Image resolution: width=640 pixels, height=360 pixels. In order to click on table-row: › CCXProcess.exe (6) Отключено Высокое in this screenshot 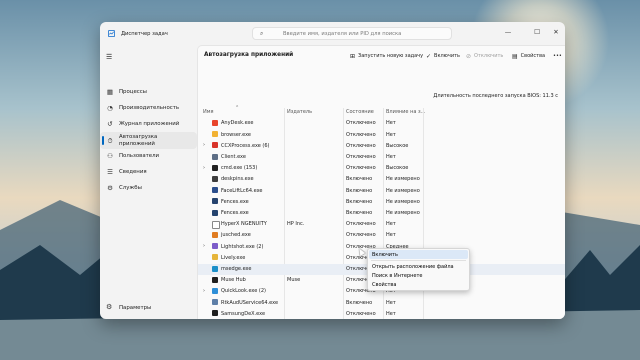, I will do `click(381, 145)`.